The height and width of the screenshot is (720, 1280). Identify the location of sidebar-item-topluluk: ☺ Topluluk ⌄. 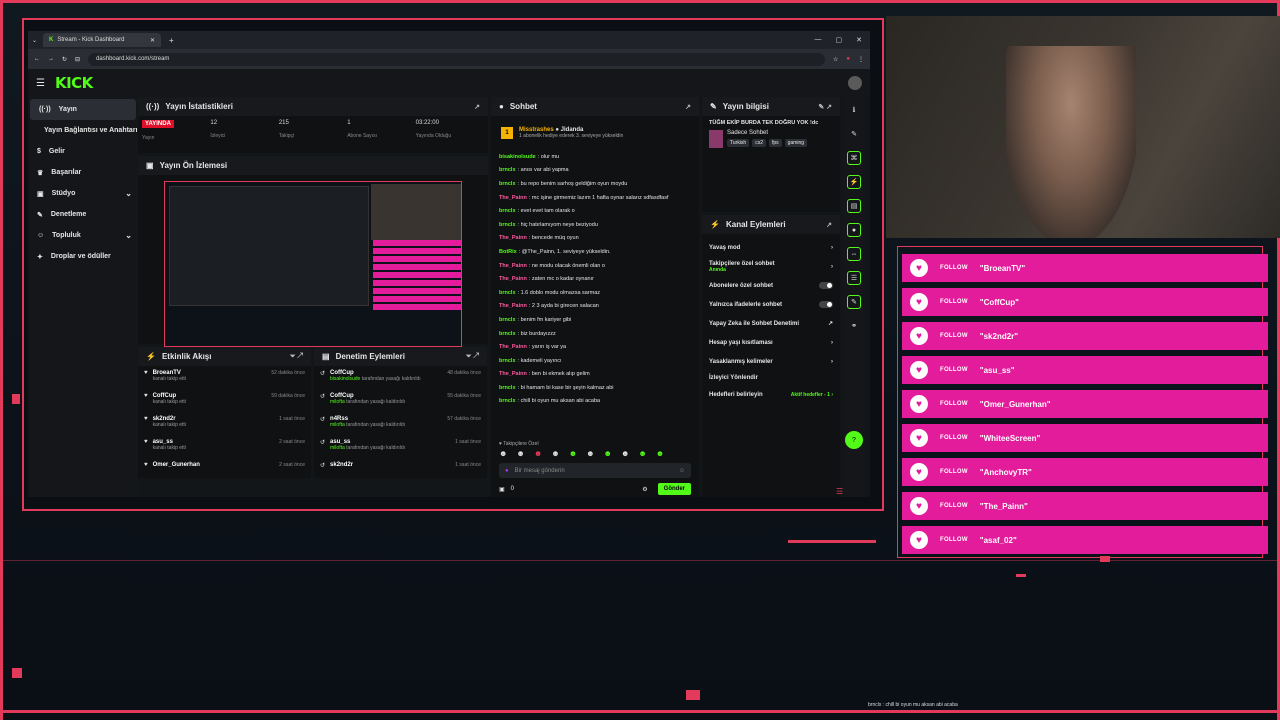
(83, 235).